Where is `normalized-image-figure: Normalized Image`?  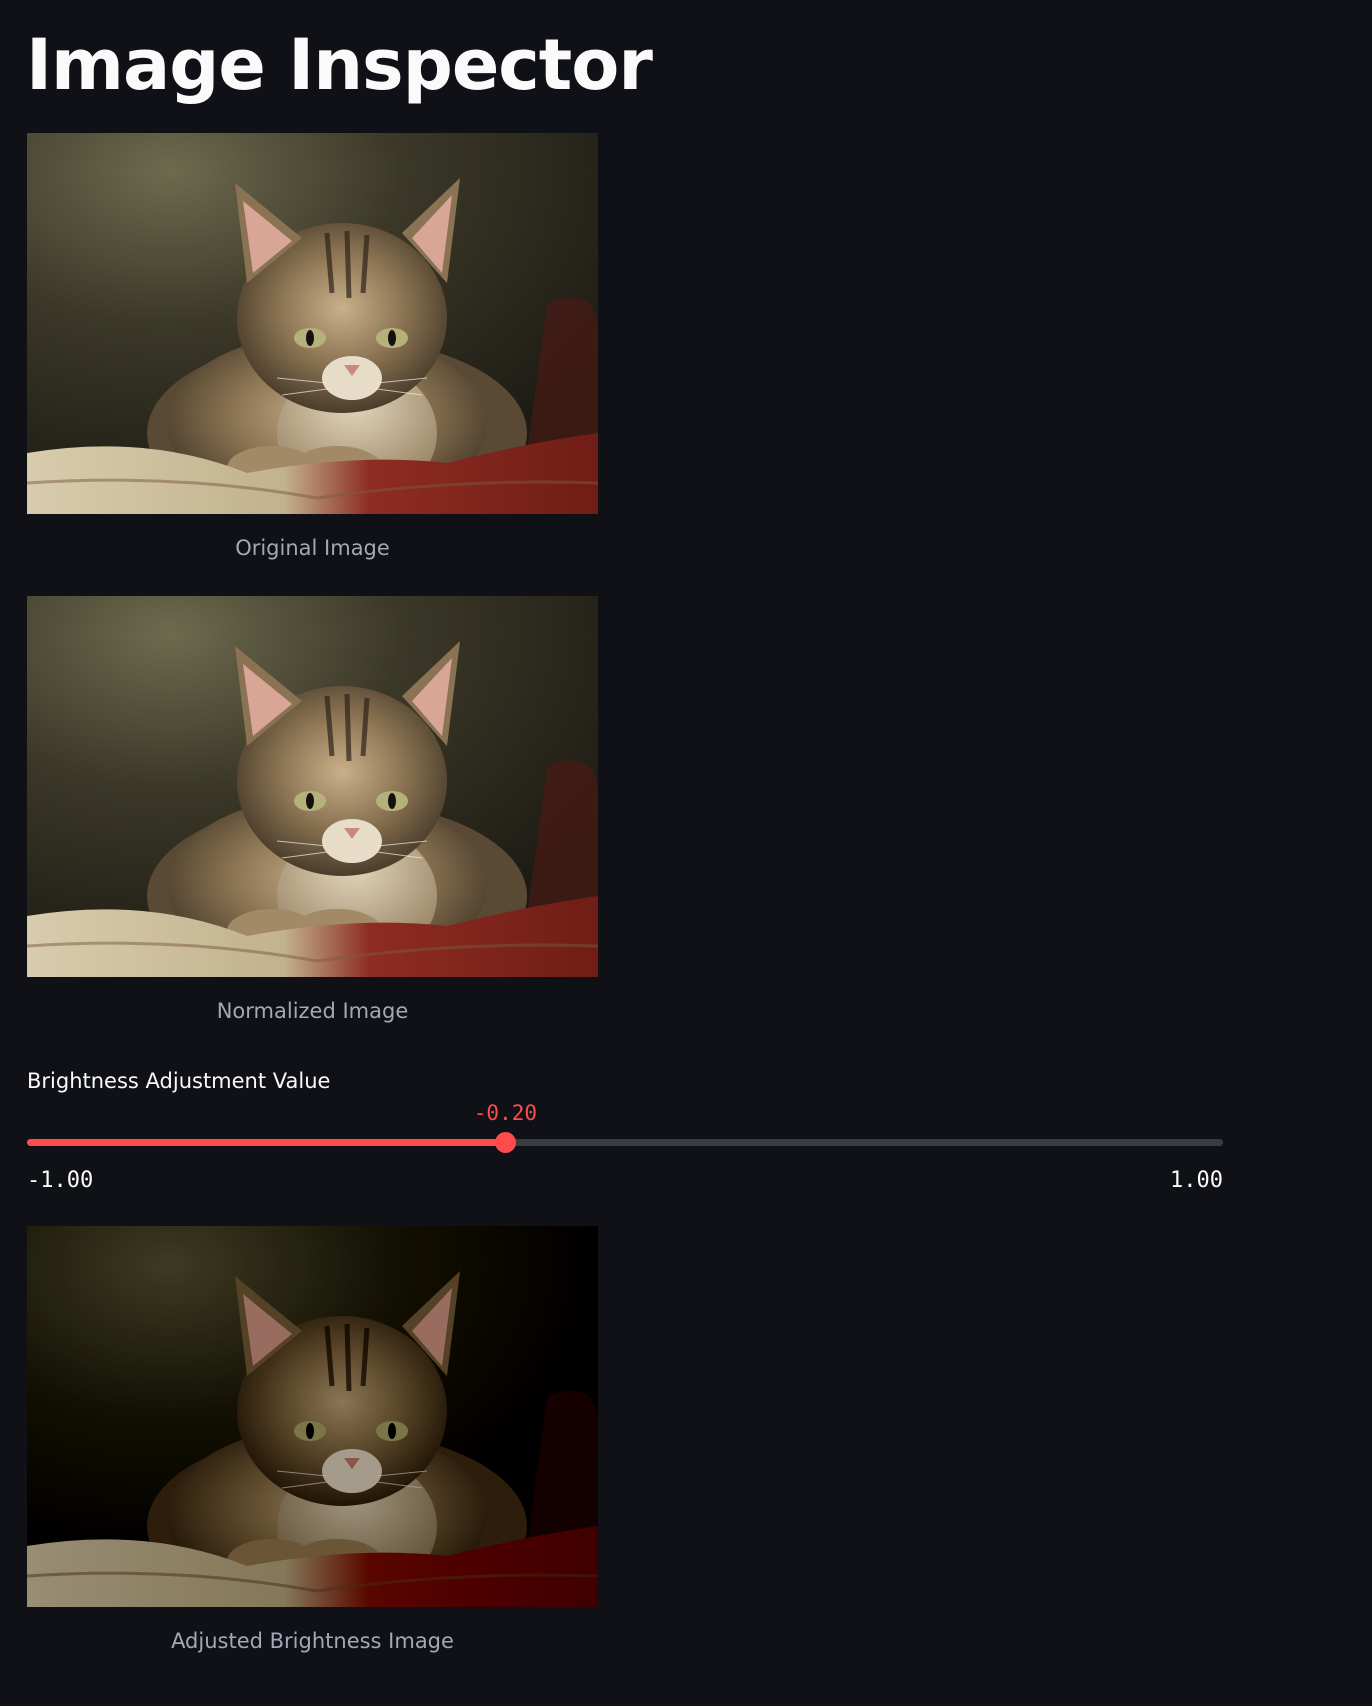
normalized-image-figure: Normalized Image is located at coordinates (312, 810).